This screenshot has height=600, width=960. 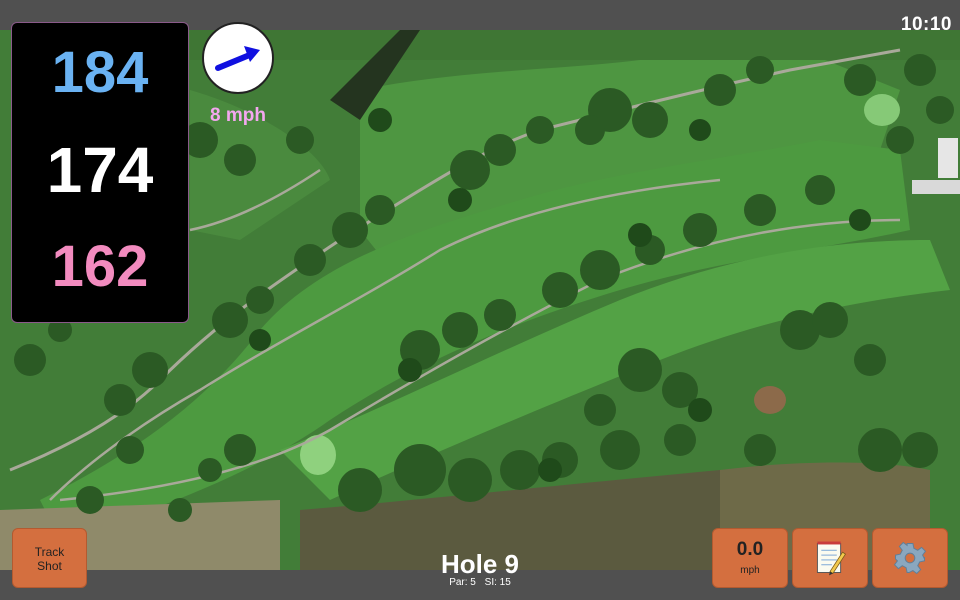 I want to click on hole-info: Par: 5 SI: 15, so click(x=480, y=582).